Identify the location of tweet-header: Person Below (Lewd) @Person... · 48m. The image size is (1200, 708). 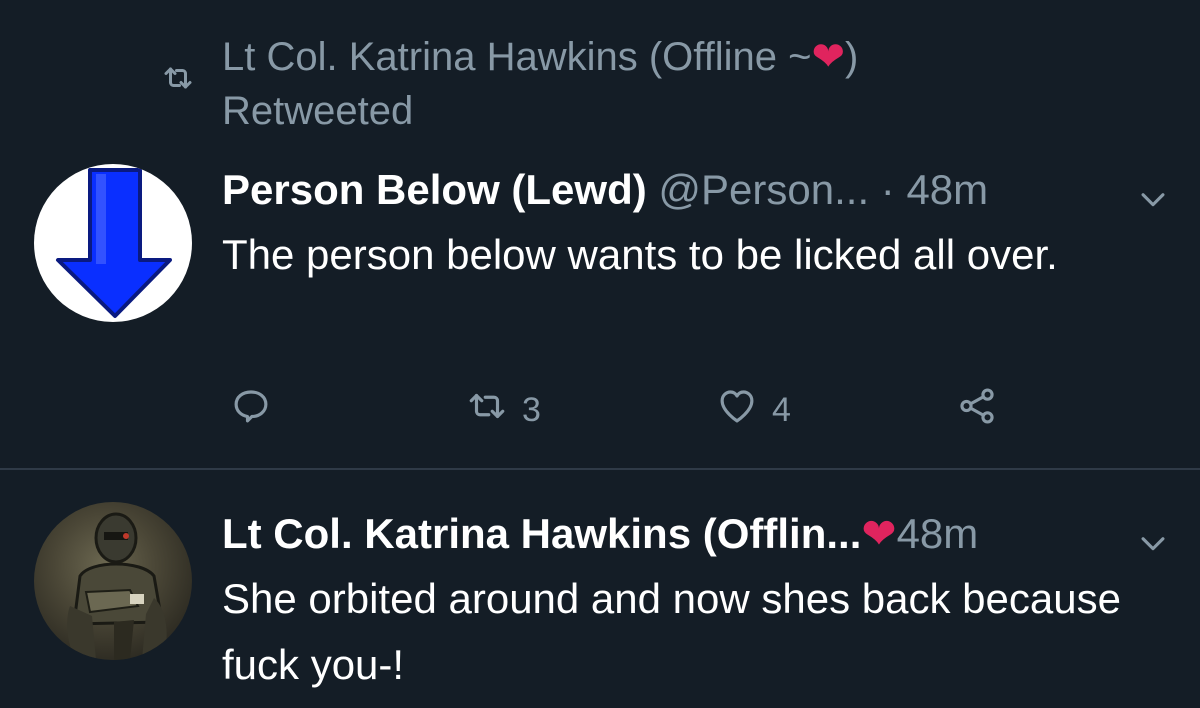
(696, 190).